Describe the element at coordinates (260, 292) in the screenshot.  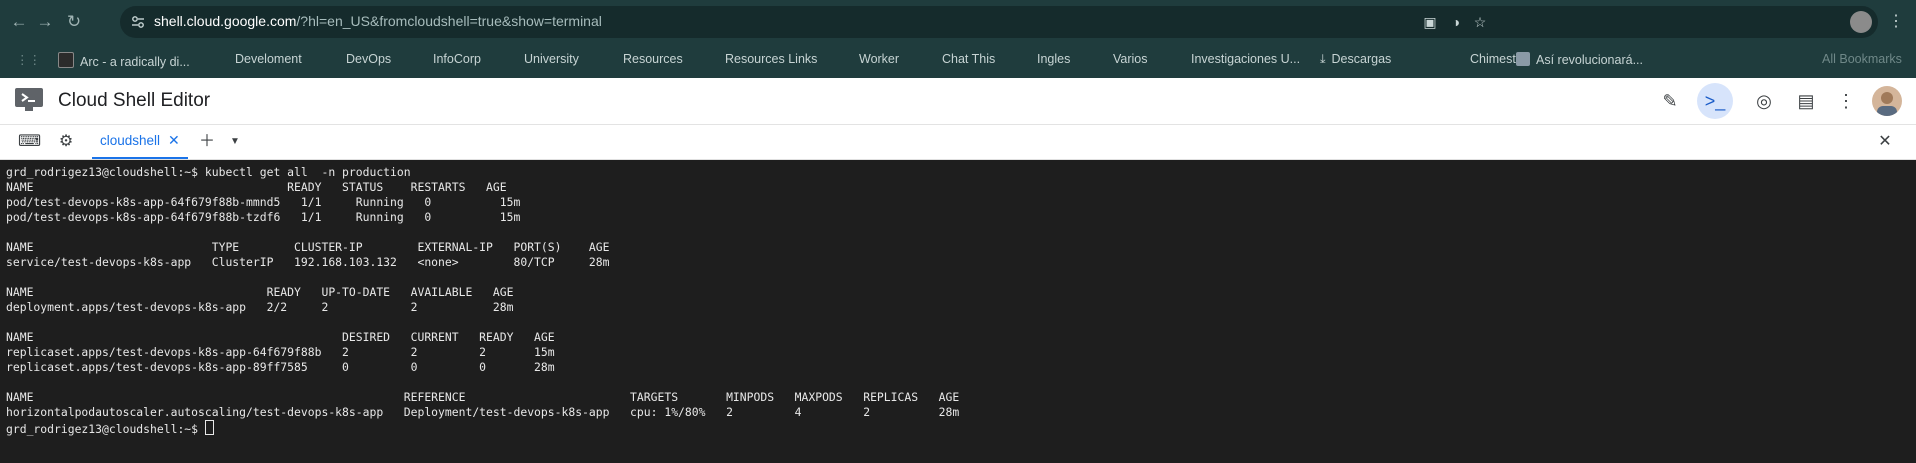
I see `terminal-line: NAME READY UP-TO-DATE AVAILABLE AGE` at that location.